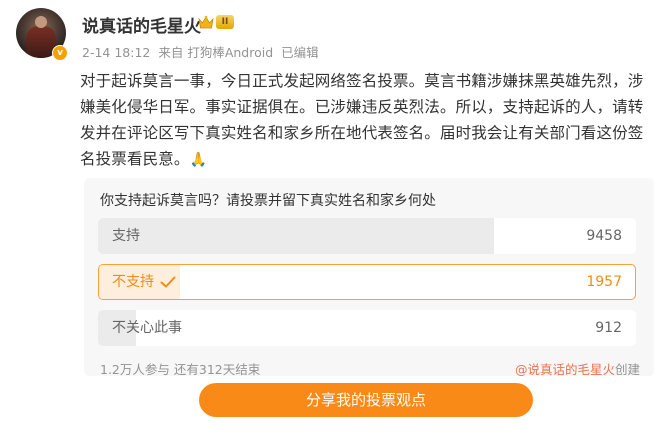  Describe the element at coordinates (133, 282) in the screenshot. I see `poll-option-label-text: 不支持` at that location.